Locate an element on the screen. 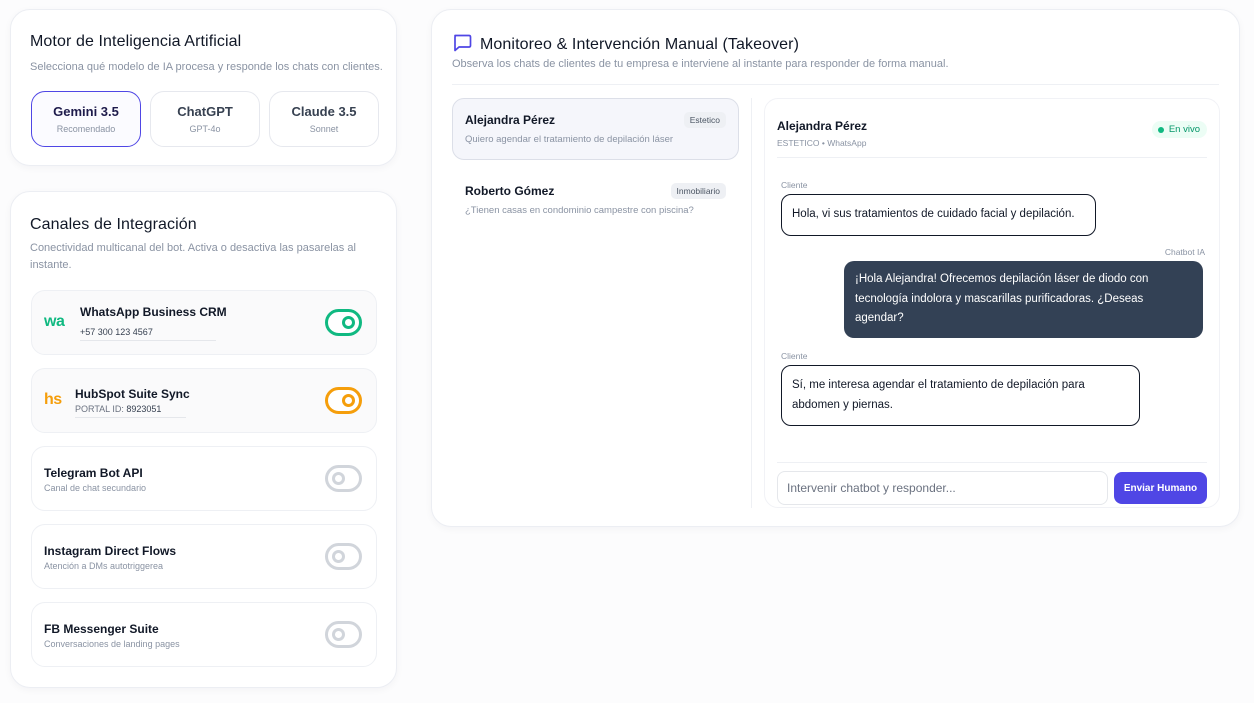 This screenshot has width=1254, height=703. channel-title: FB Messenger Suite is located at coordinates (101, 629).